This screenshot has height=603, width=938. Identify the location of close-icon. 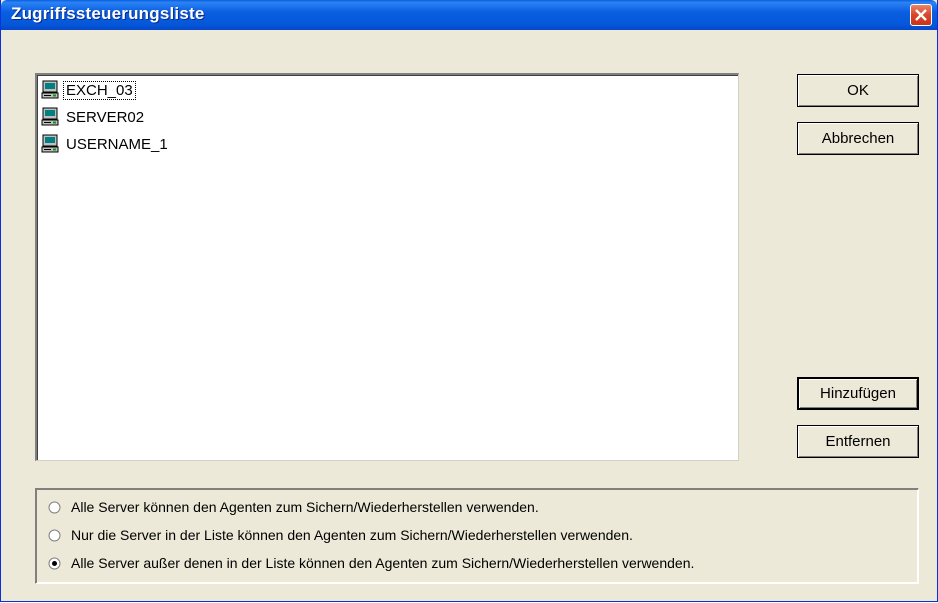
(921, 15).